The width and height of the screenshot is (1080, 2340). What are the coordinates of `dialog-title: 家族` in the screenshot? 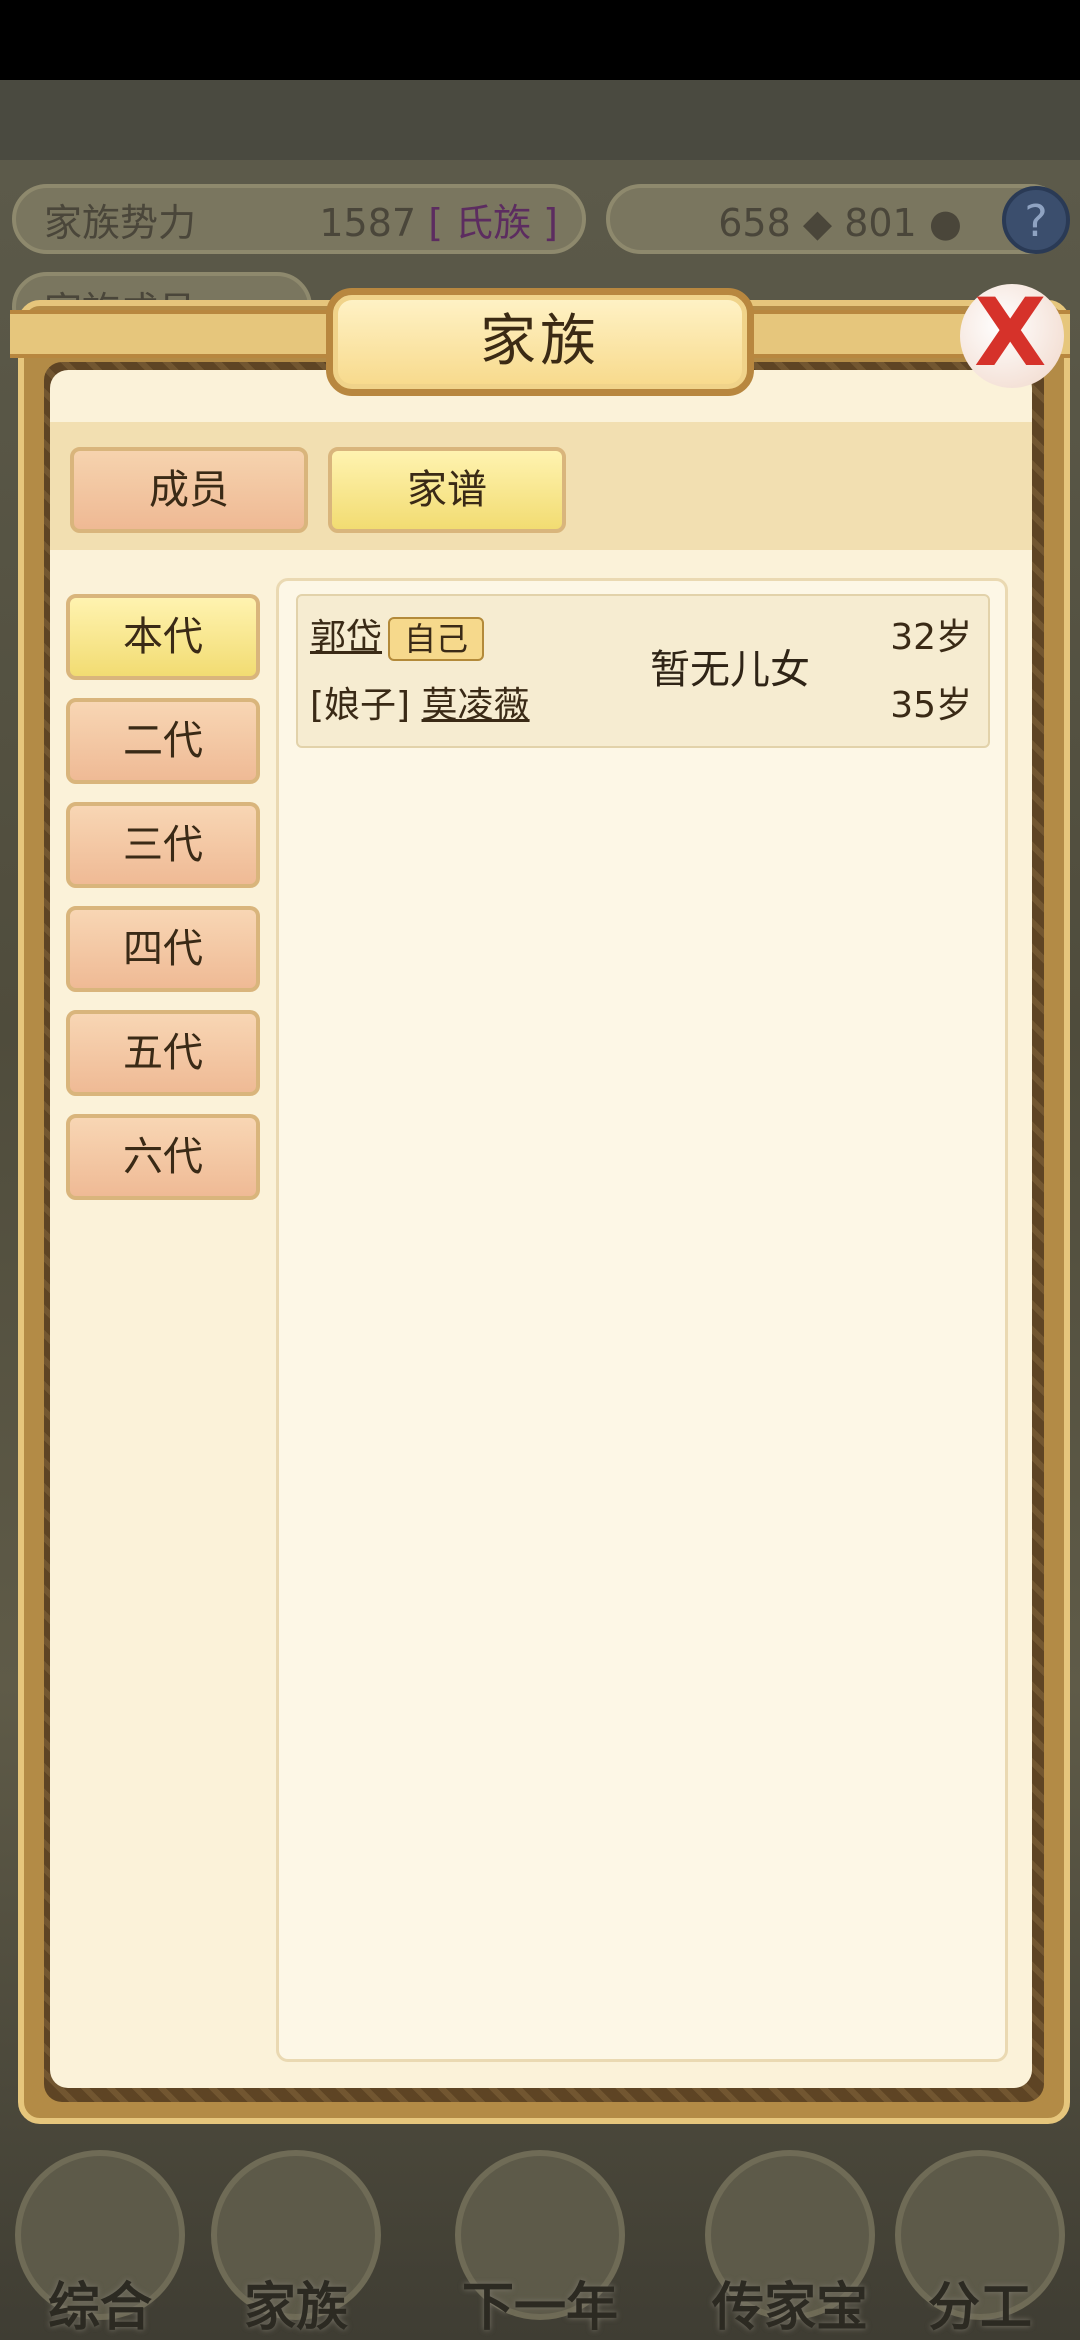 It's located at (540, 341).